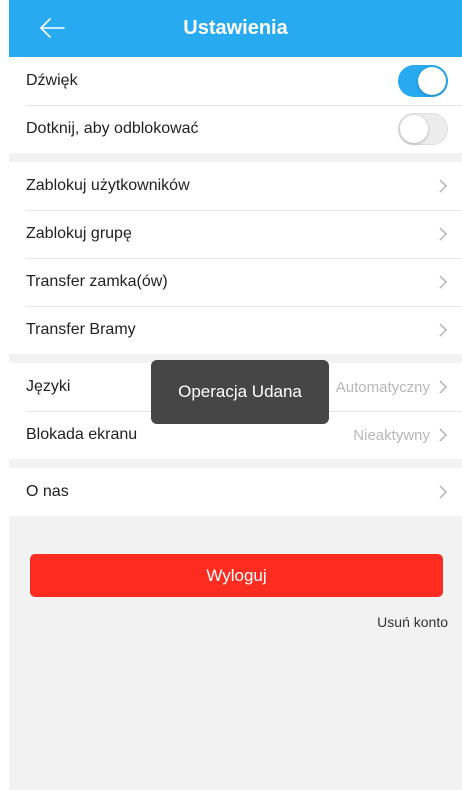 The image size is (462, 790). What do you see at coordinates (235, 129) in the screenshot?
I see `touch-unlock-row: Dotknij, aby odblokować` at bounding box center [235, 129].